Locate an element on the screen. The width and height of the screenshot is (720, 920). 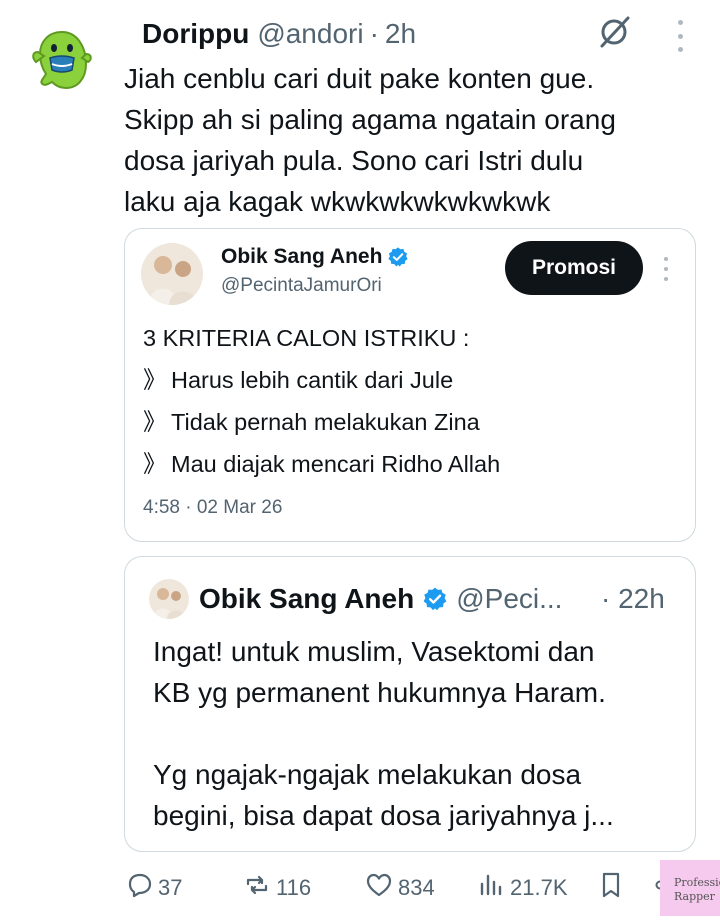
reply-button: 37 is located at coordinates (153, 888).